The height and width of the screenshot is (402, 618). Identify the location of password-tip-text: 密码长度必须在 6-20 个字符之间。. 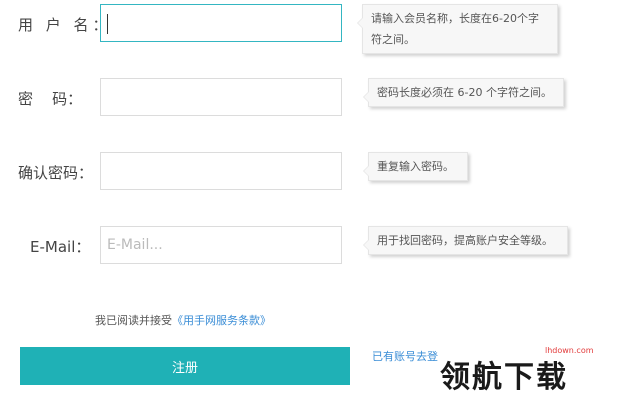
(464, 92).